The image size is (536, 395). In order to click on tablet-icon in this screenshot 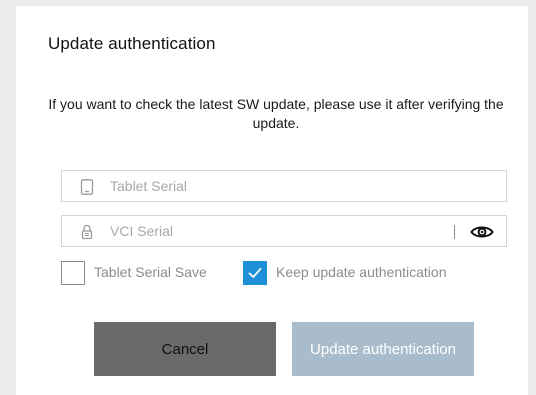, I will do `click(87, 187)`.